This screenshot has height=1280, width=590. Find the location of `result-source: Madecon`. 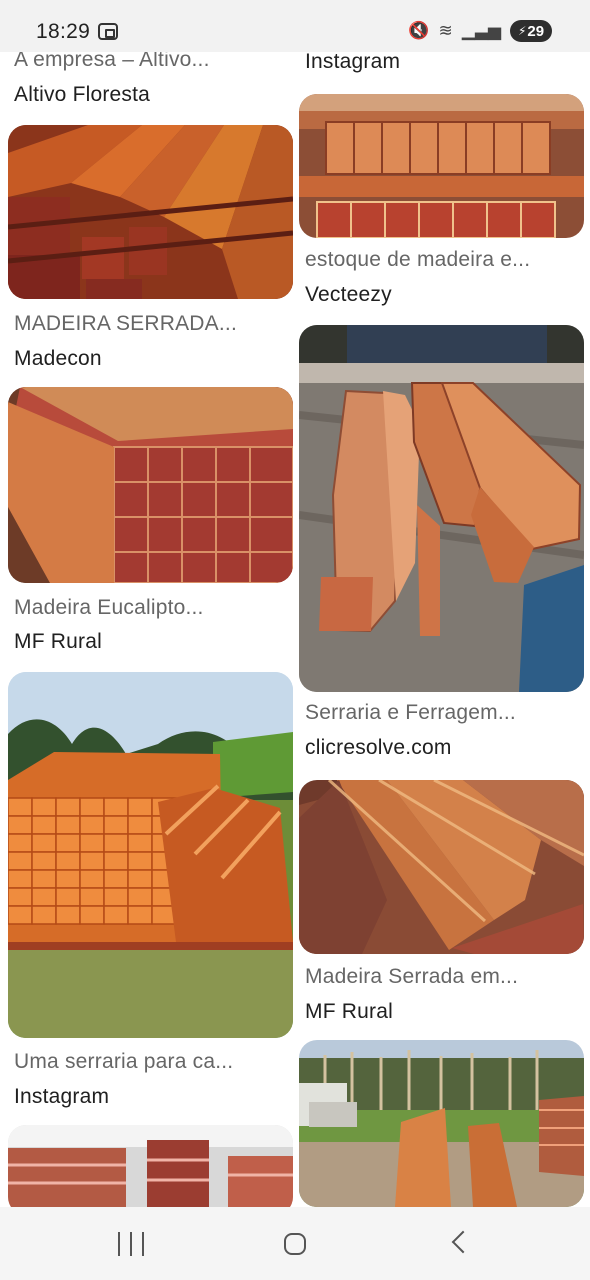

result-source: Madecon is located at coordinates (58, 358).